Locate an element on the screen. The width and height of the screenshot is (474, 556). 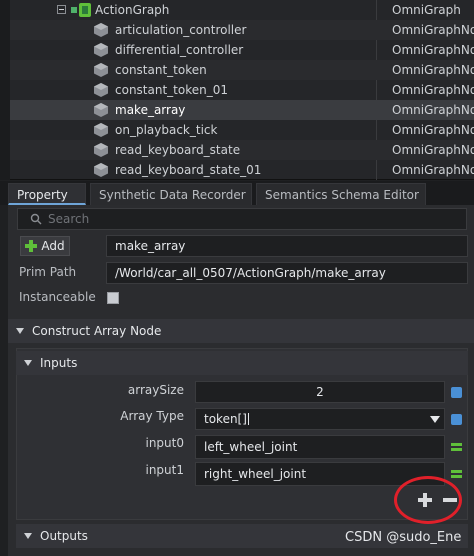
tree-row: on_playback_tick OmniGraphNode is located at coordinates (242, 130).